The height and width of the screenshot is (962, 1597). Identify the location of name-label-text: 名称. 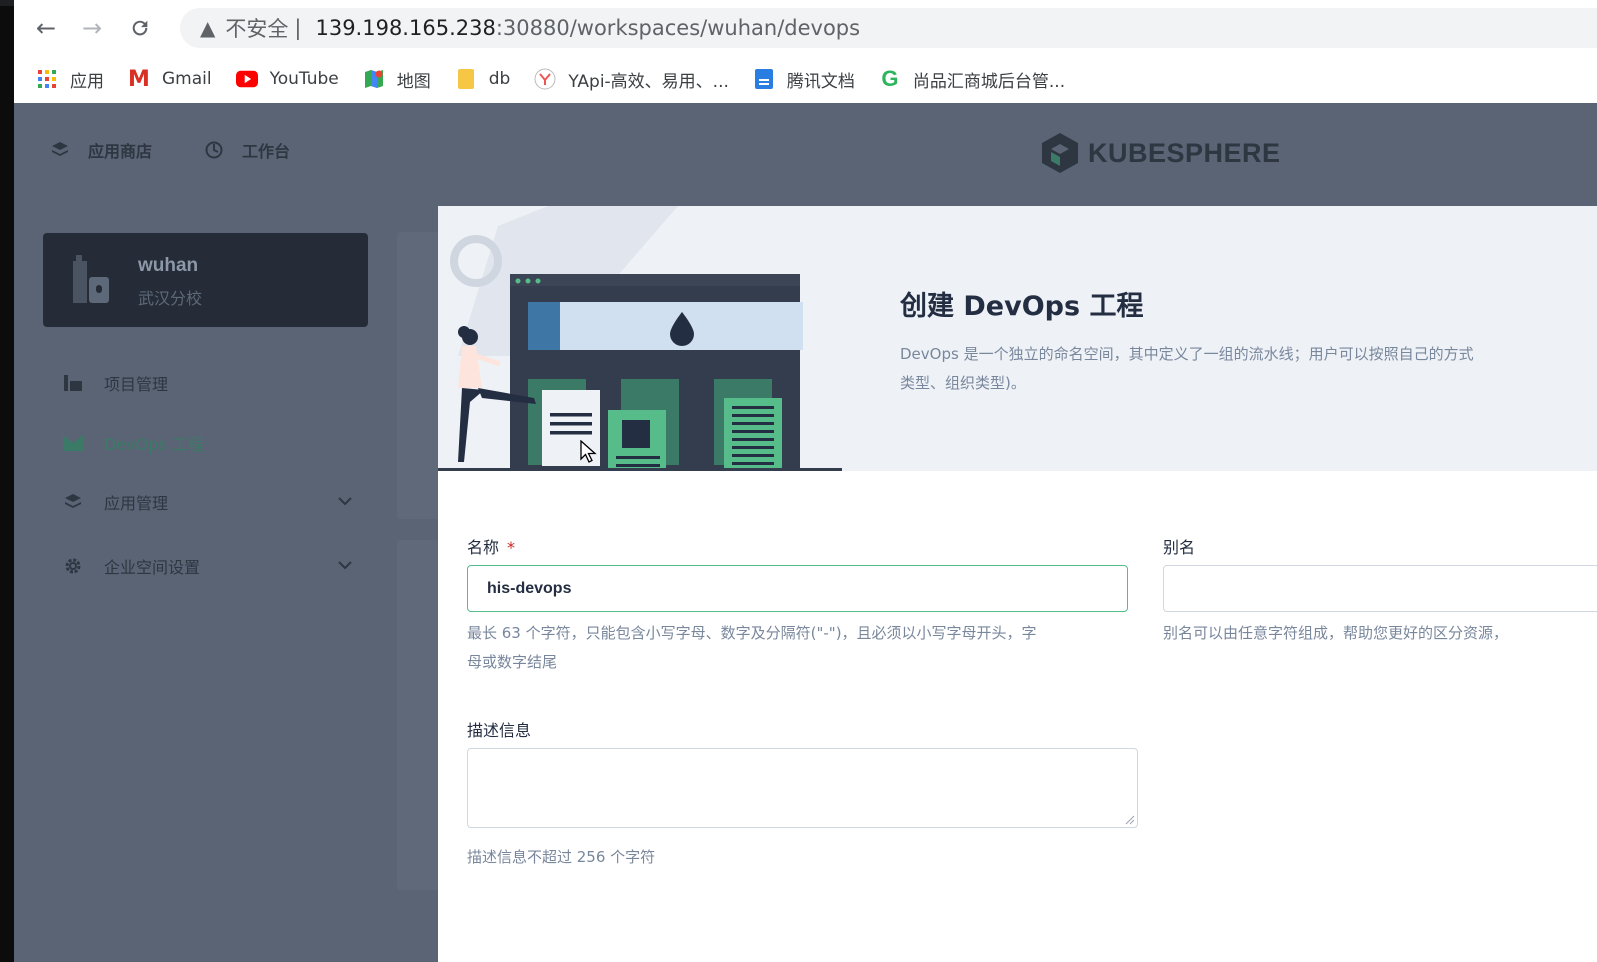
(483, 547).